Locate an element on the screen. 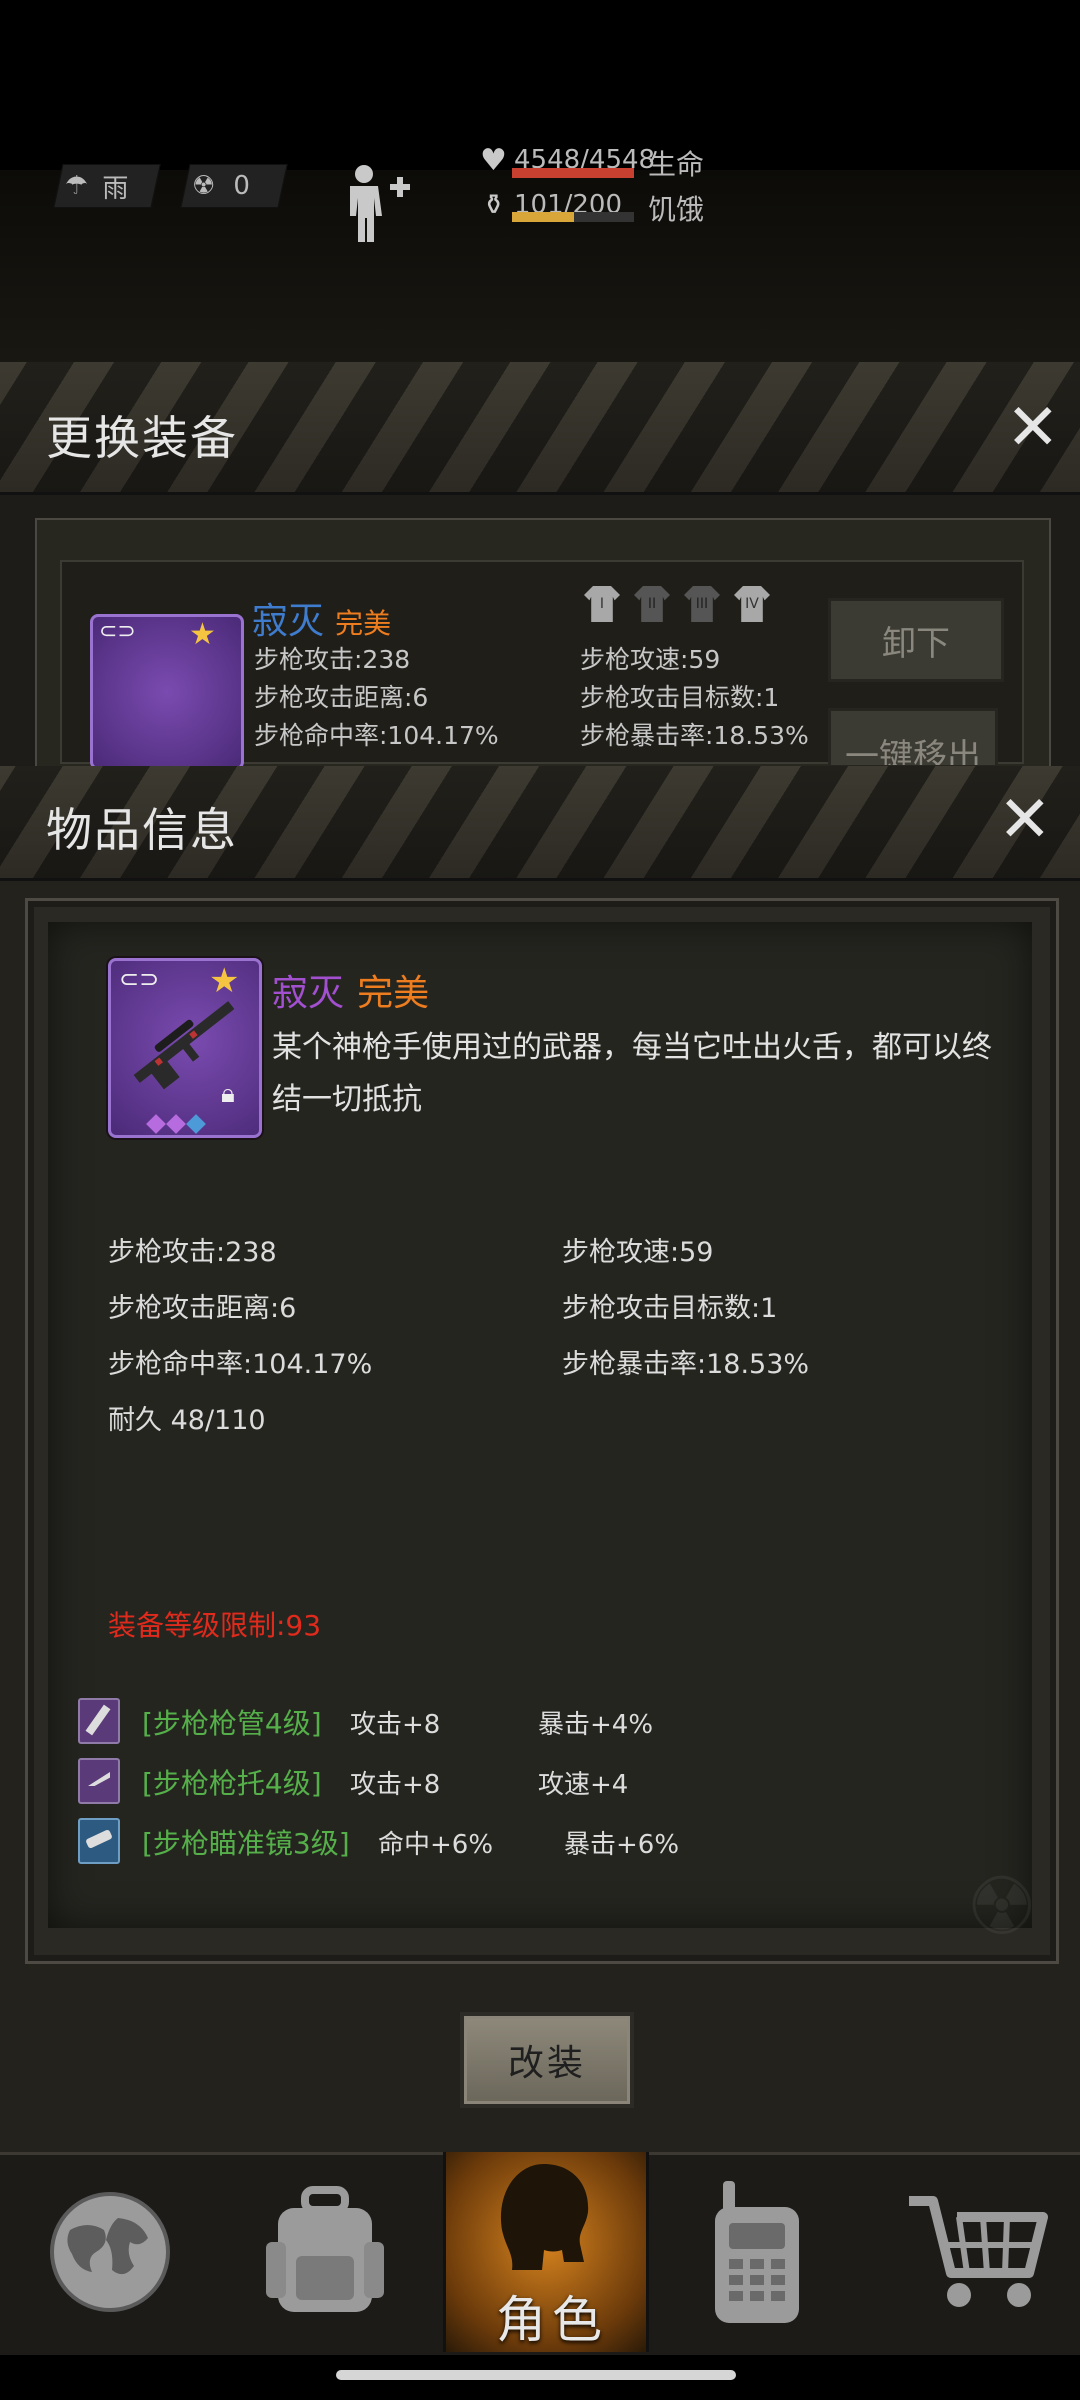 This screenshot has width=1080, height=2400. item-stat: 步枪命中率:104.17% is located at coordinates (240, 1364).